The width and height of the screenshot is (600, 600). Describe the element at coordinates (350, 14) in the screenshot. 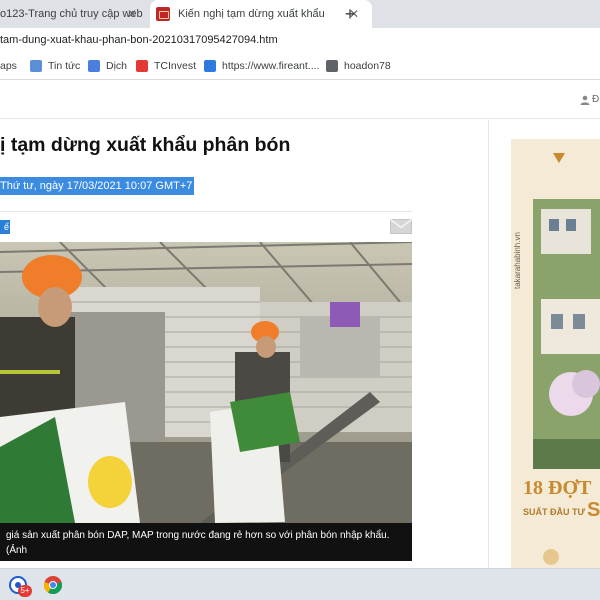

I see `new-tab-button: +` at that location.